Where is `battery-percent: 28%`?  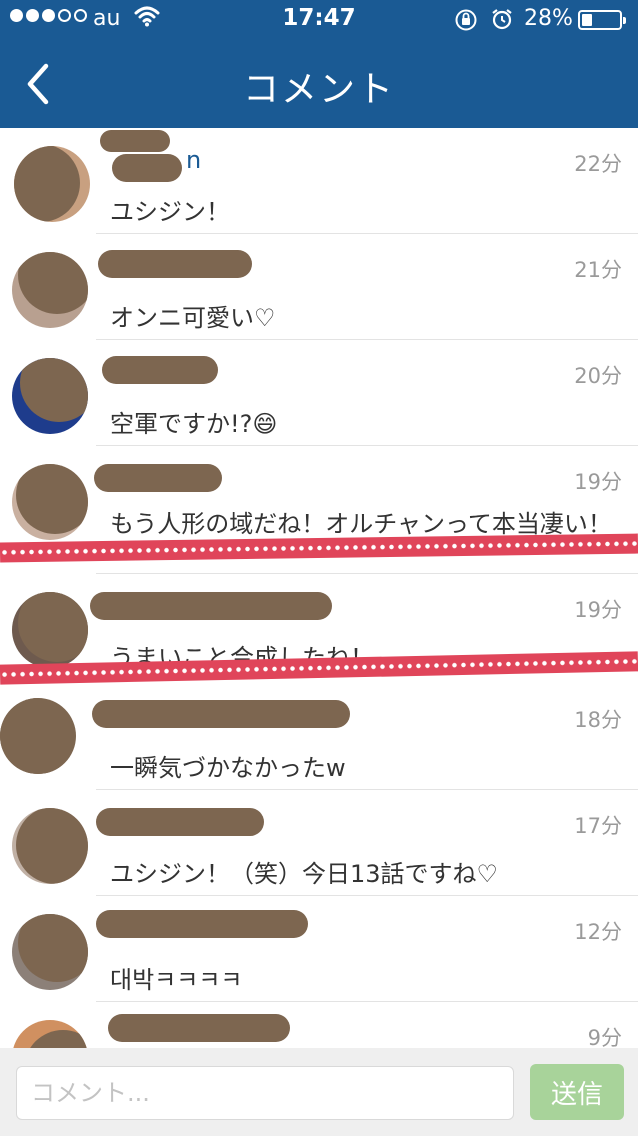
battery-percent: 28% is located at coordinates (548, 18).